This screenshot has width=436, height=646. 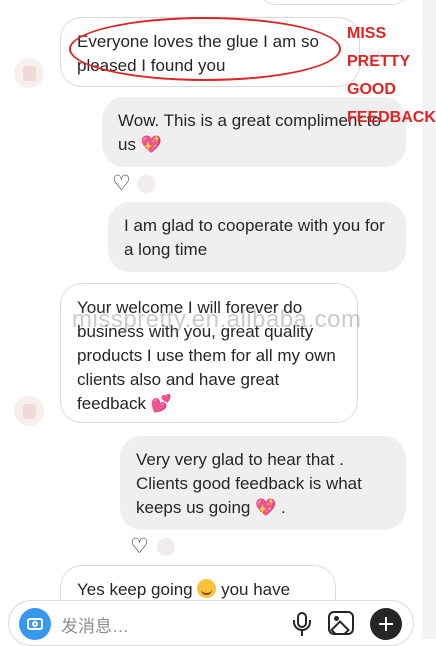 What do you see at coordinates (253, 589) in the screenshot?
I see `message-suffix: you have` at bounding box center [253, 589].